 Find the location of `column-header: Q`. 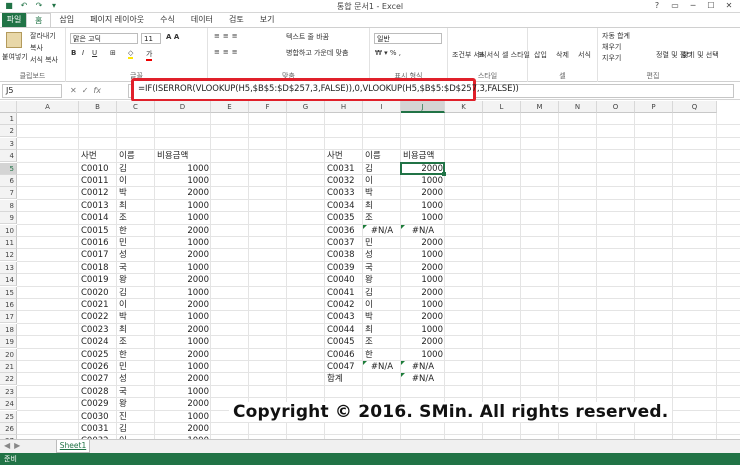

column-header: Q is located at coordinates (695, 107).